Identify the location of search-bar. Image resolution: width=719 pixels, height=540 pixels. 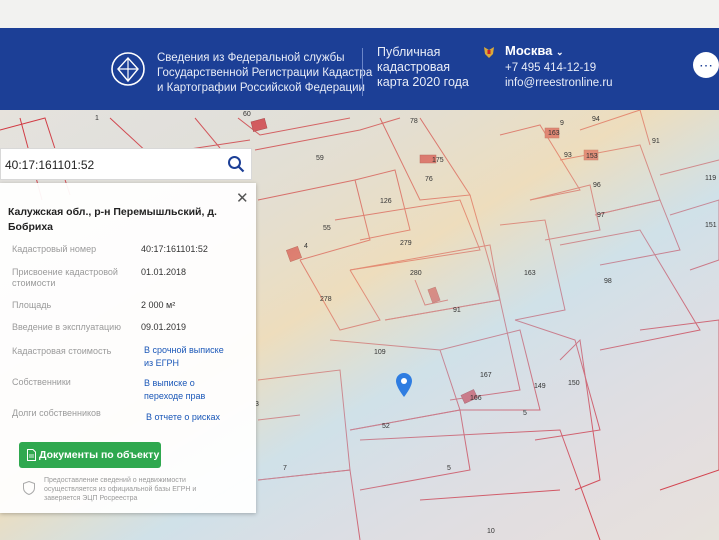
(126, 164).